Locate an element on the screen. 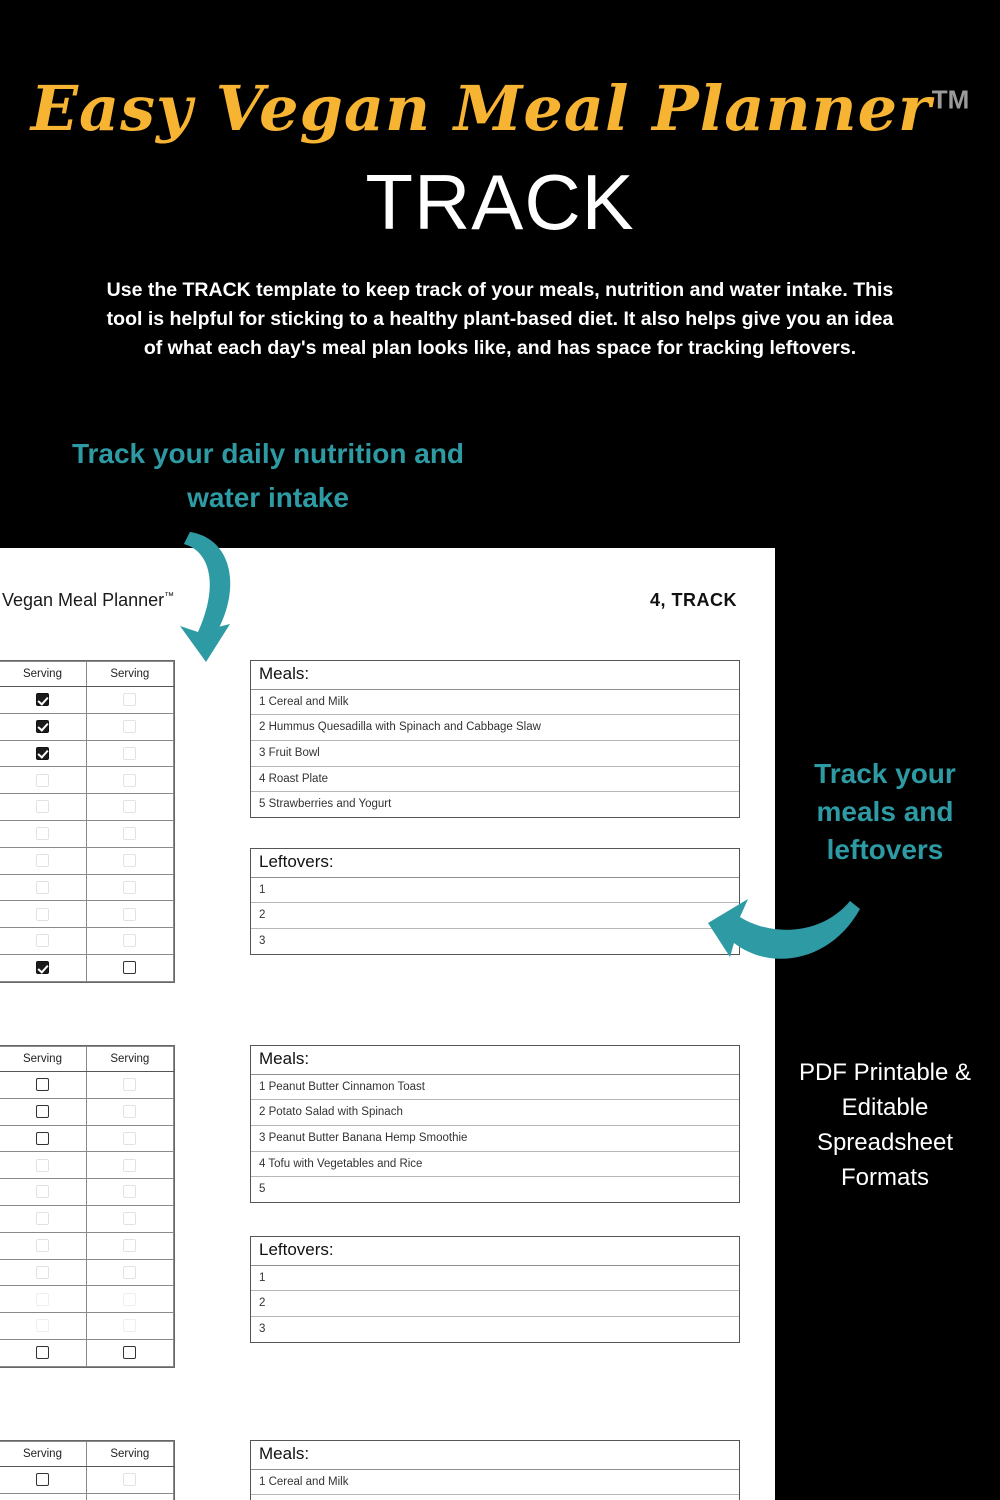 The height and width of the screenshot is (1500, 1000). meals-row is located at coordinates (495, 1497).